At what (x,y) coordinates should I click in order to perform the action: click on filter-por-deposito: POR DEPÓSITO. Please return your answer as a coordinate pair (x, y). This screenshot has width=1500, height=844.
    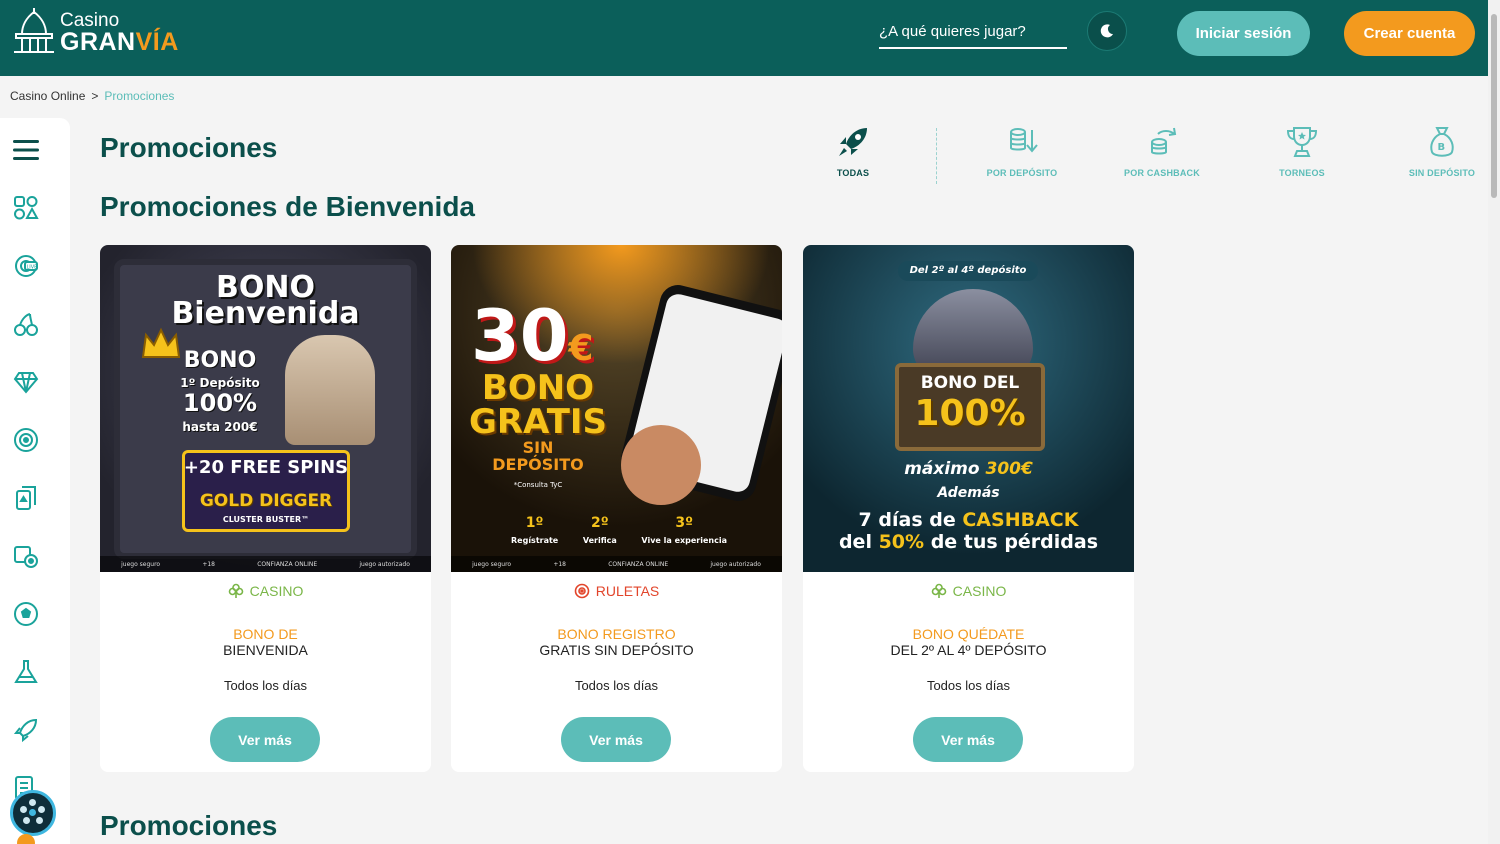
    Looking at the image, I should click on (1022, 153).